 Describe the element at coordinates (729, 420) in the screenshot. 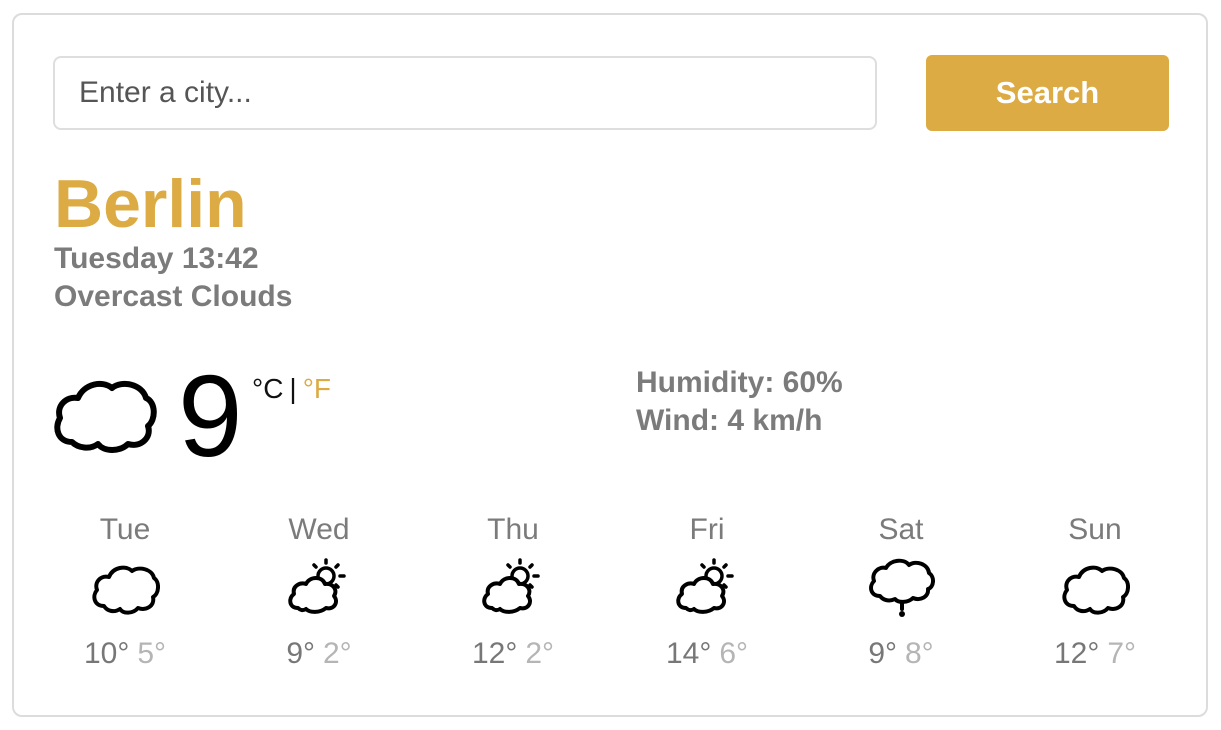

I see `wind: Wind: 4 km/h` at that location.